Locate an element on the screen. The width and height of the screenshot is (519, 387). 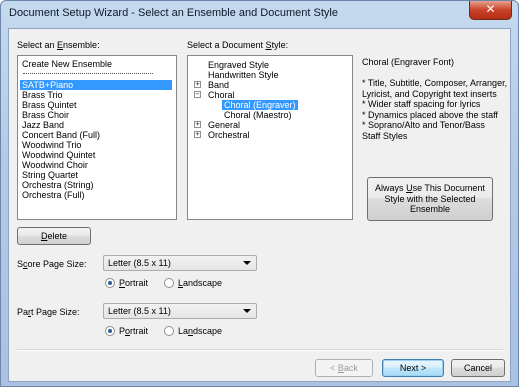
back-button: < Back is located at coordinates (344, 368).